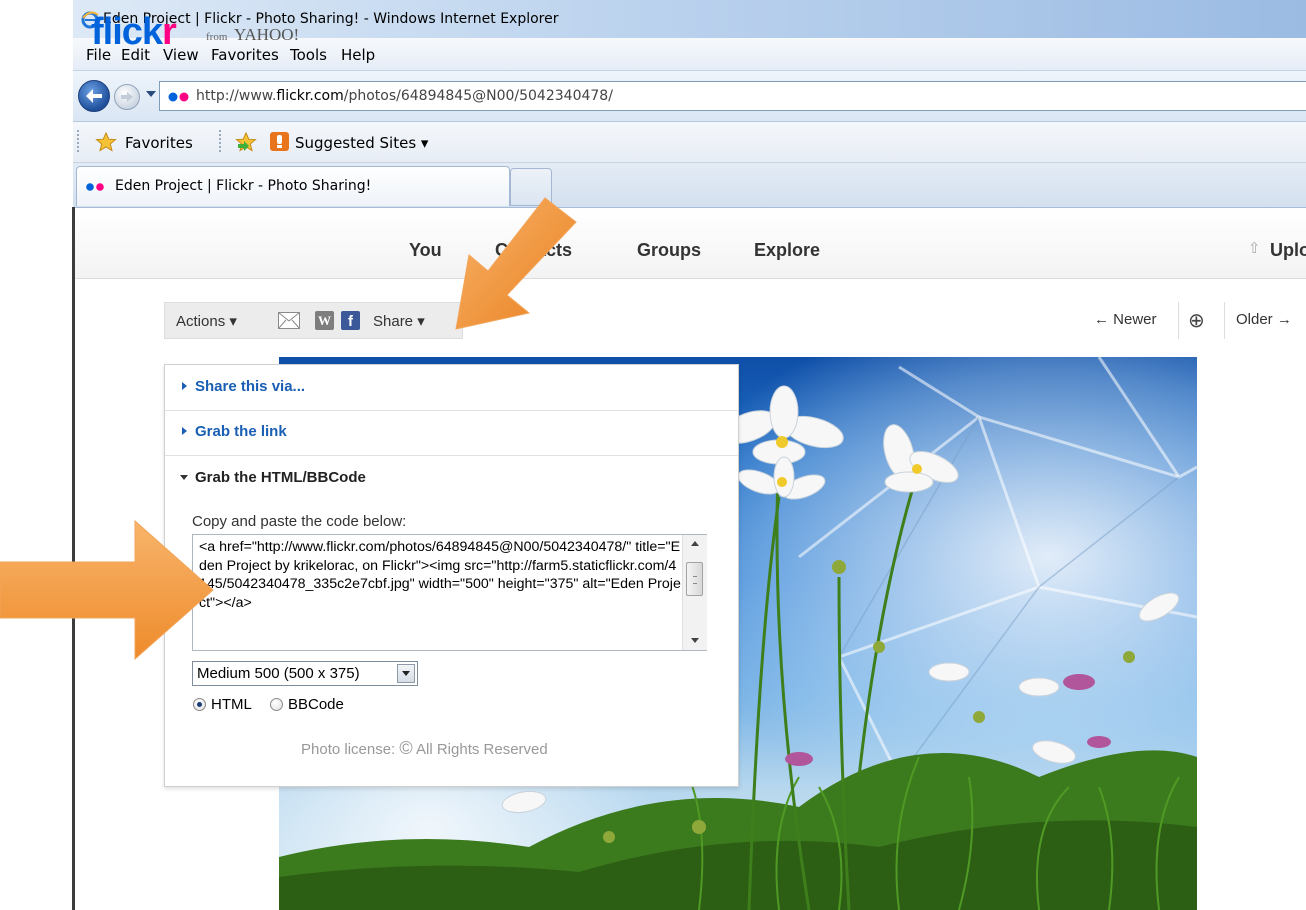 Image resolution: width=1306 pixels, height=910 pixels. Describe the element at coordinates (127, 32) in the screenshot. I see `logo-flick: flick` at that location.